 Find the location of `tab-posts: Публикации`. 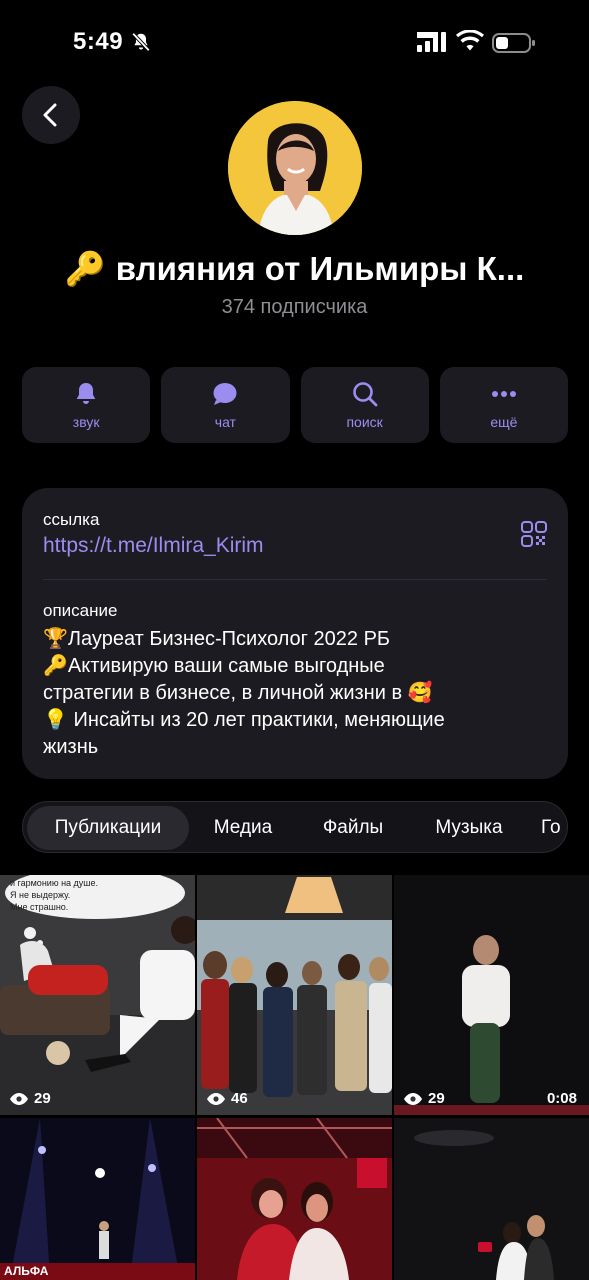

tab-posts: Публикации is located at coordinates (108, 828).